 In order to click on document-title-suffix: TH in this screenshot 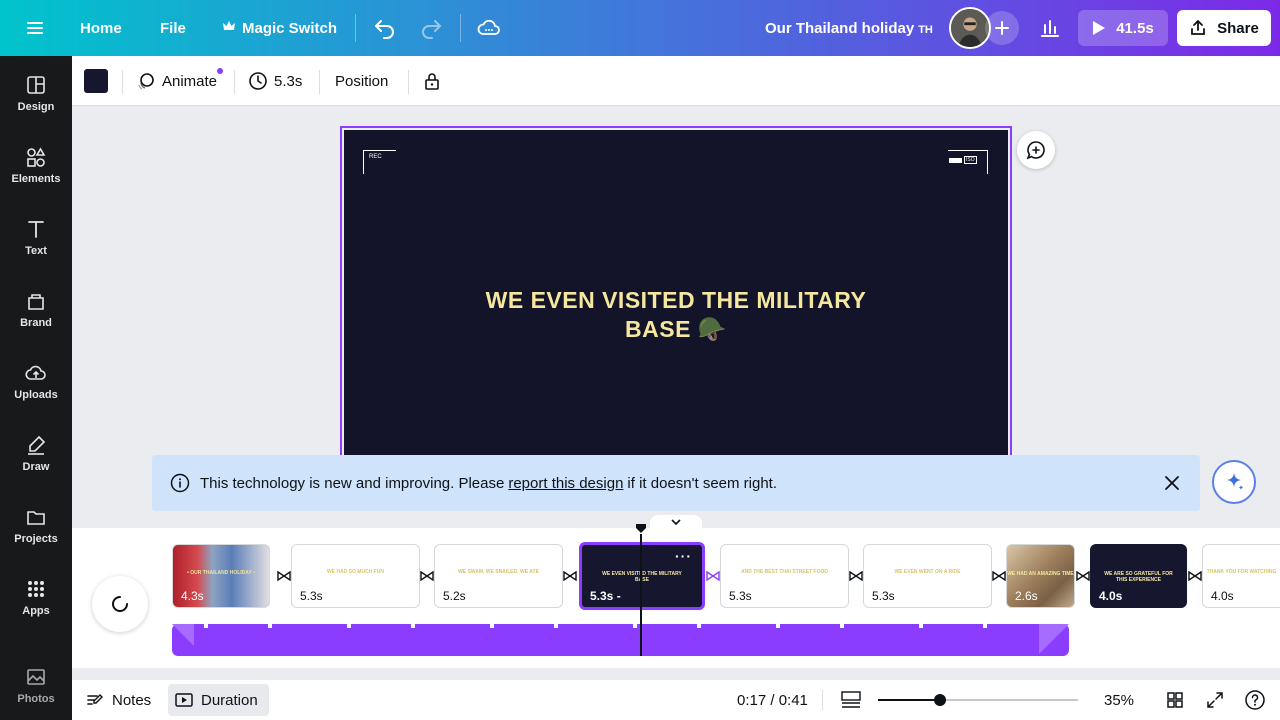, I will do `click(925, 29)`.